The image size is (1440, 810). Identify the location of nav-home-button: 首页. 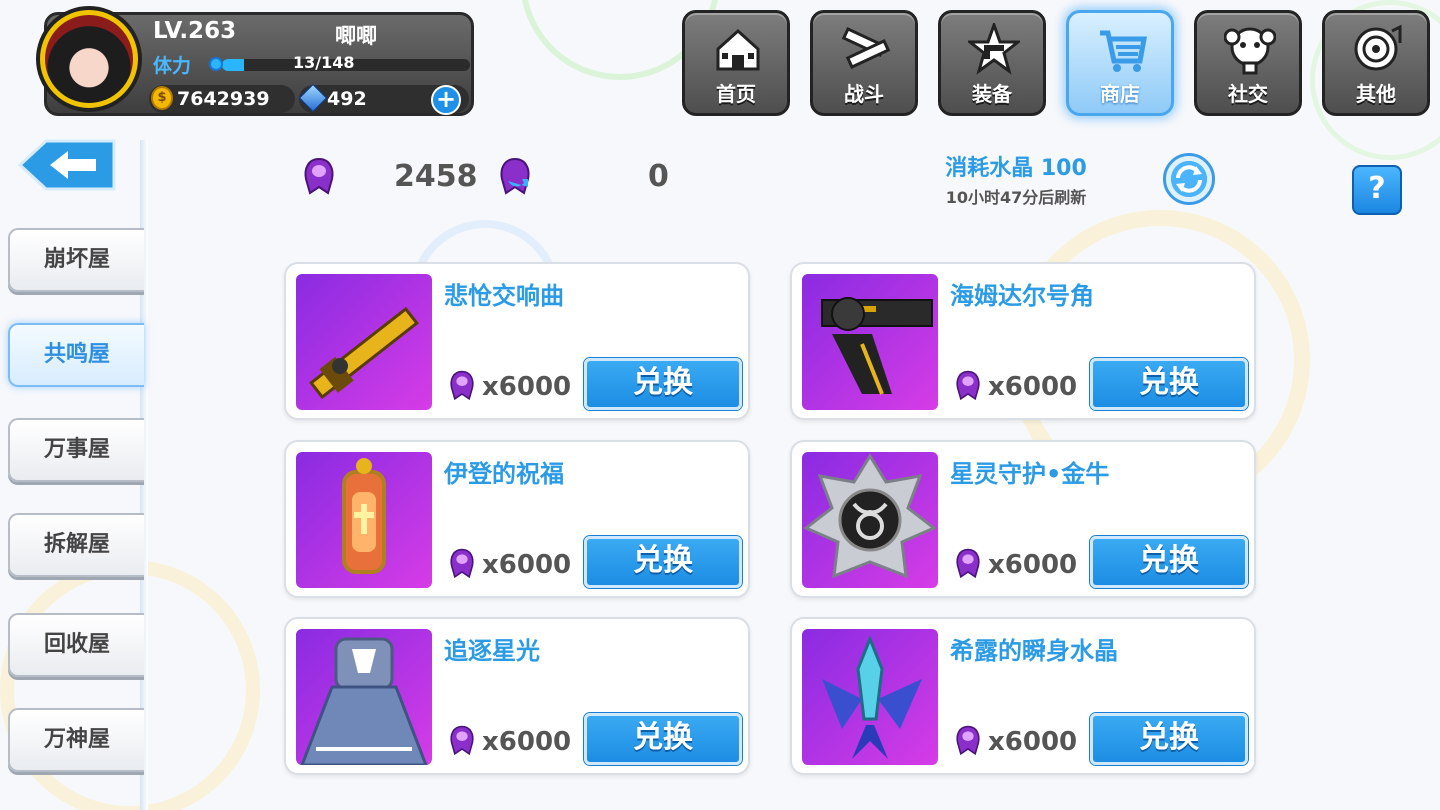
(736, 63).